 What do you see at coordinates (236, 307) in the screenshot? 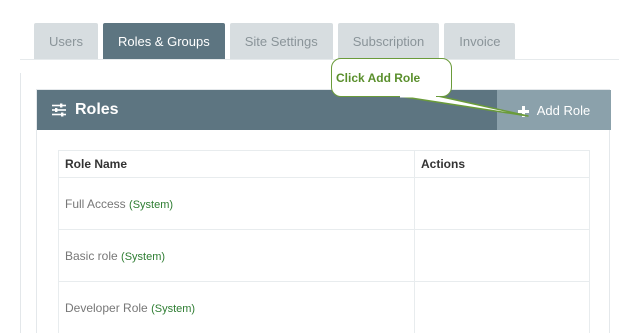
I see `role-name-cell: Developer Role (System)` at bounding box center [236, 307].